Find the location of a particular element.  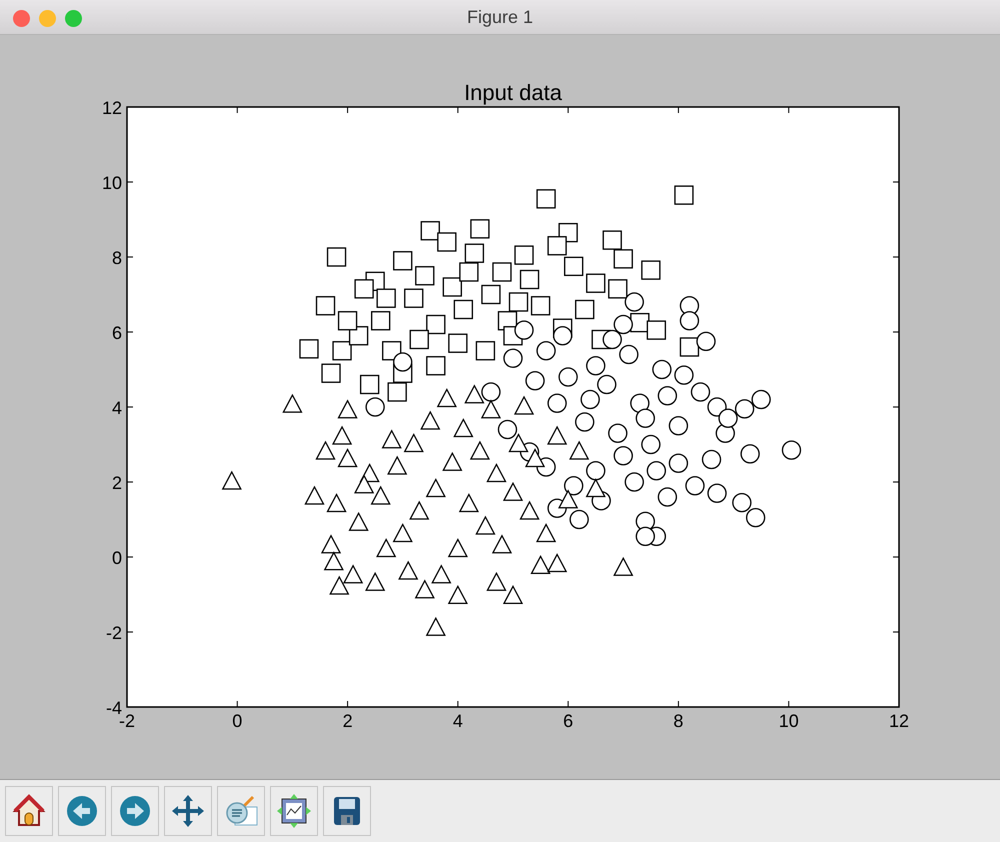

y-tick-label: -4 is located at coordinates (114, 708).